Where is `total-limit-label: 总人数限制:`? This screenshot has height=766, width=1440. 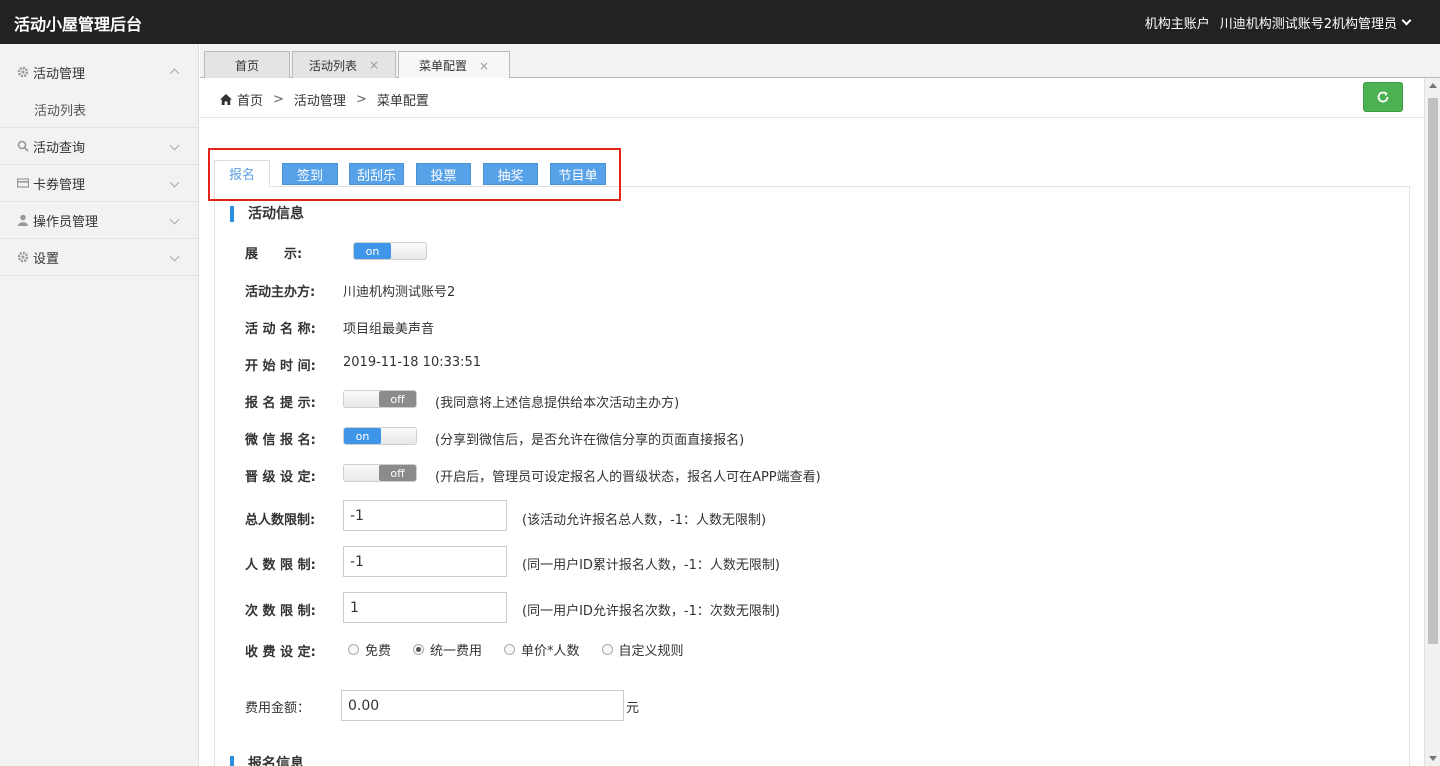 total-limit-label: 总人数限制: is located at coordinates (280, 520).